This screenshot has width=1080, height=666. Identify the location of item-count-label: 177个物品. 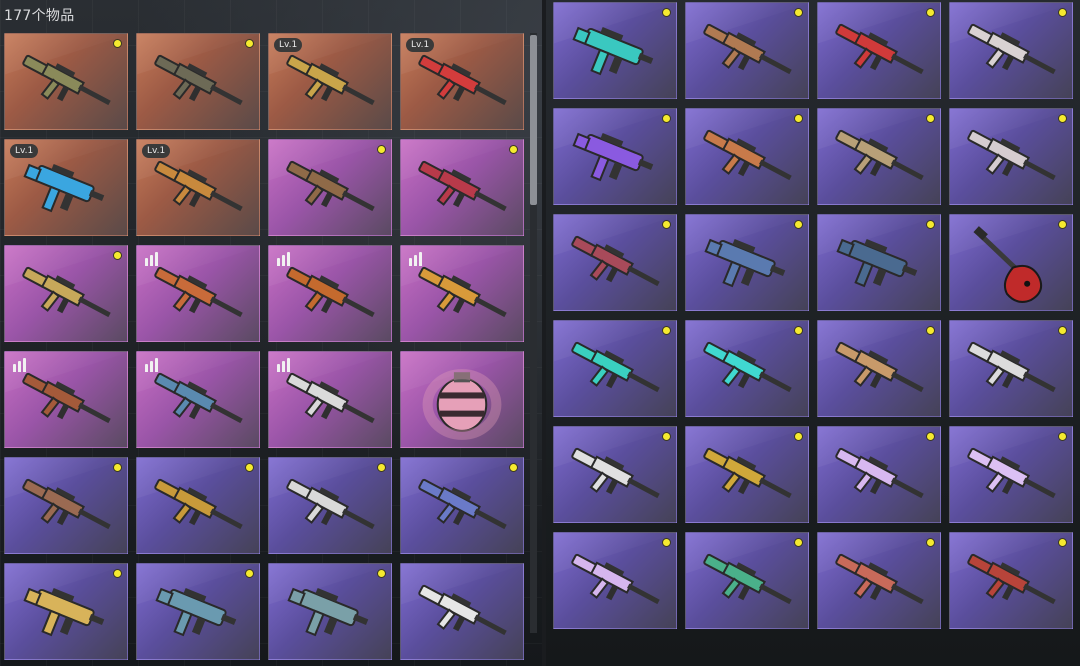
(39, 16).